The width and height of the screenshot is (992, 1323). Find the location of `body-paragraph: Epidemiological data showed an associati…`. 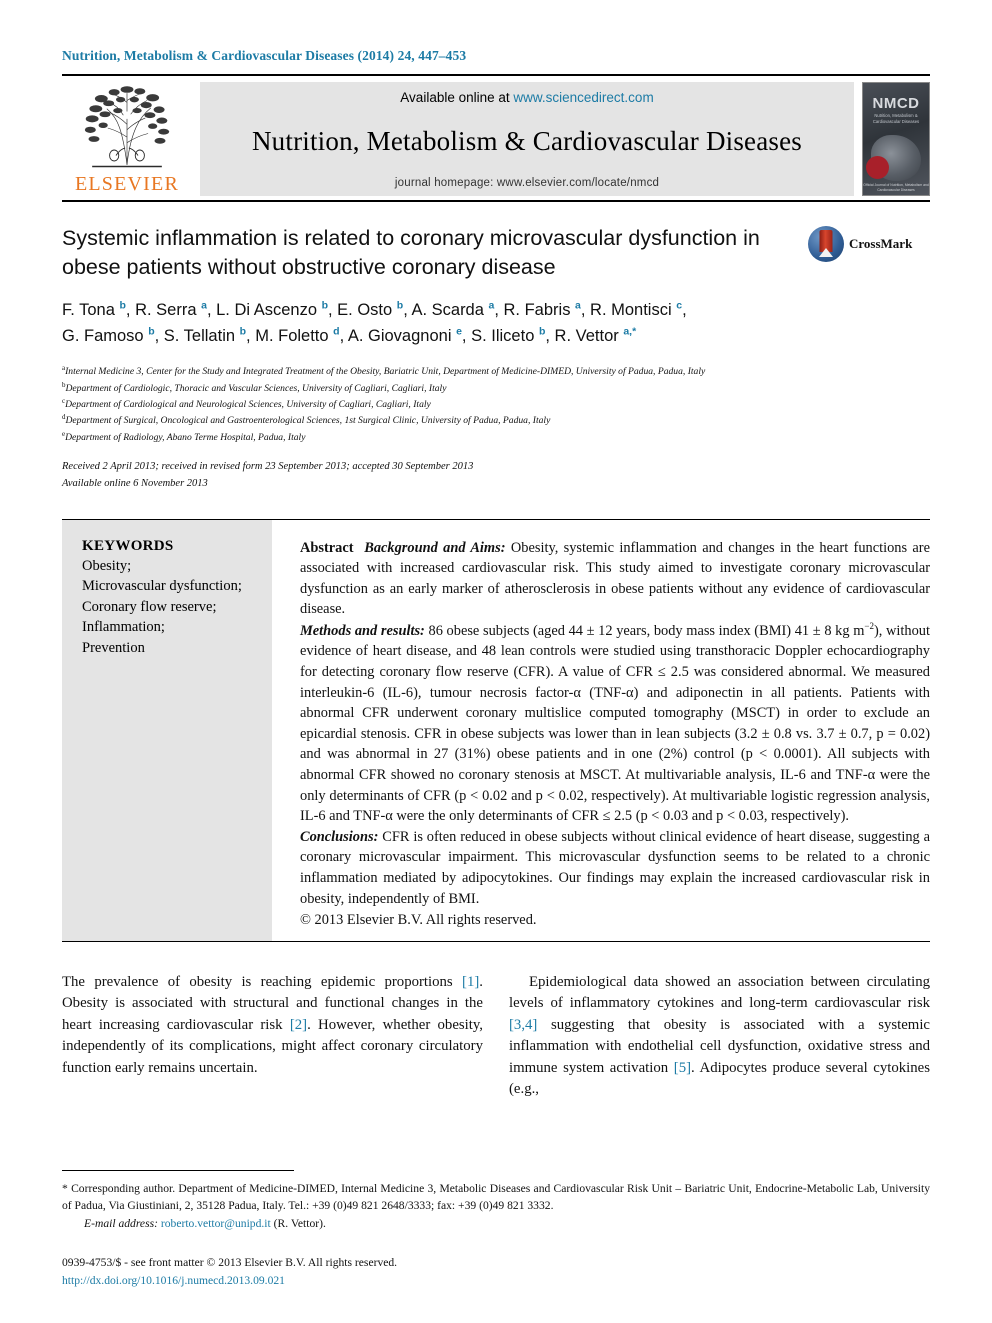

body-paragraph: Epidemiological data showed an associati… is located at coordinates (719, 1036).